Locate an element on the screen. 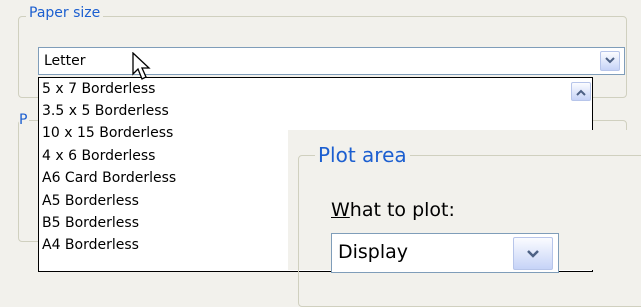  list-item: A6 Card Borderless is located at coordinates (109, 178).